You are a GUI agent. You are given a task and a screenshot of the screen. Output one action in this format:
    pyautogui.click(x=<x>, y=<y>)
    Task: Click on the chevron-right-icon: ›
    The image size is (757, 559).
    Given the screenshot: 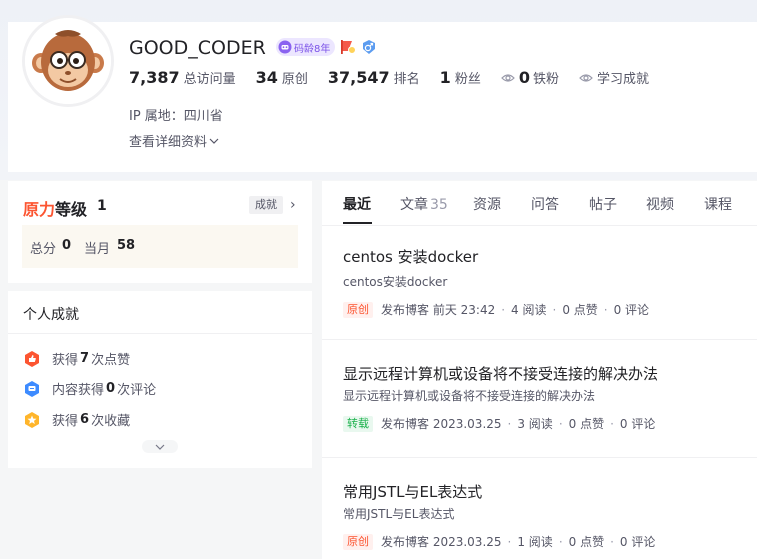 What is the action you would take?
    pyautogui.click(x=293, y=205)
    